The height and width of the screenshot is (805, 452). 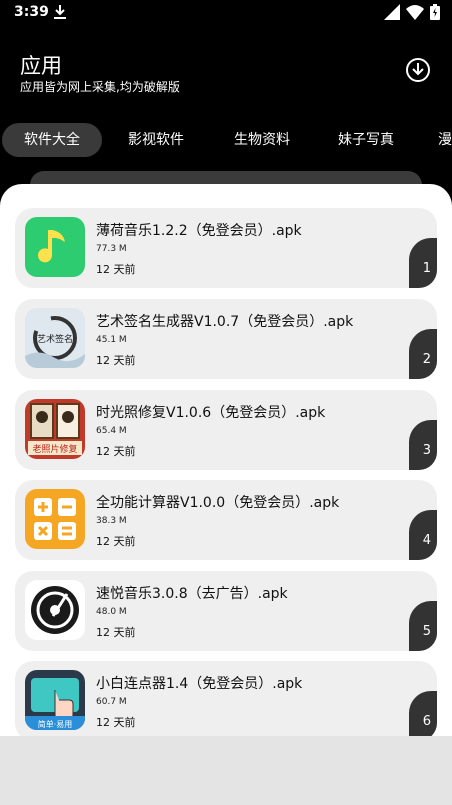 I want to click on app-size: 60.7 M, so click(x=111, y=702).